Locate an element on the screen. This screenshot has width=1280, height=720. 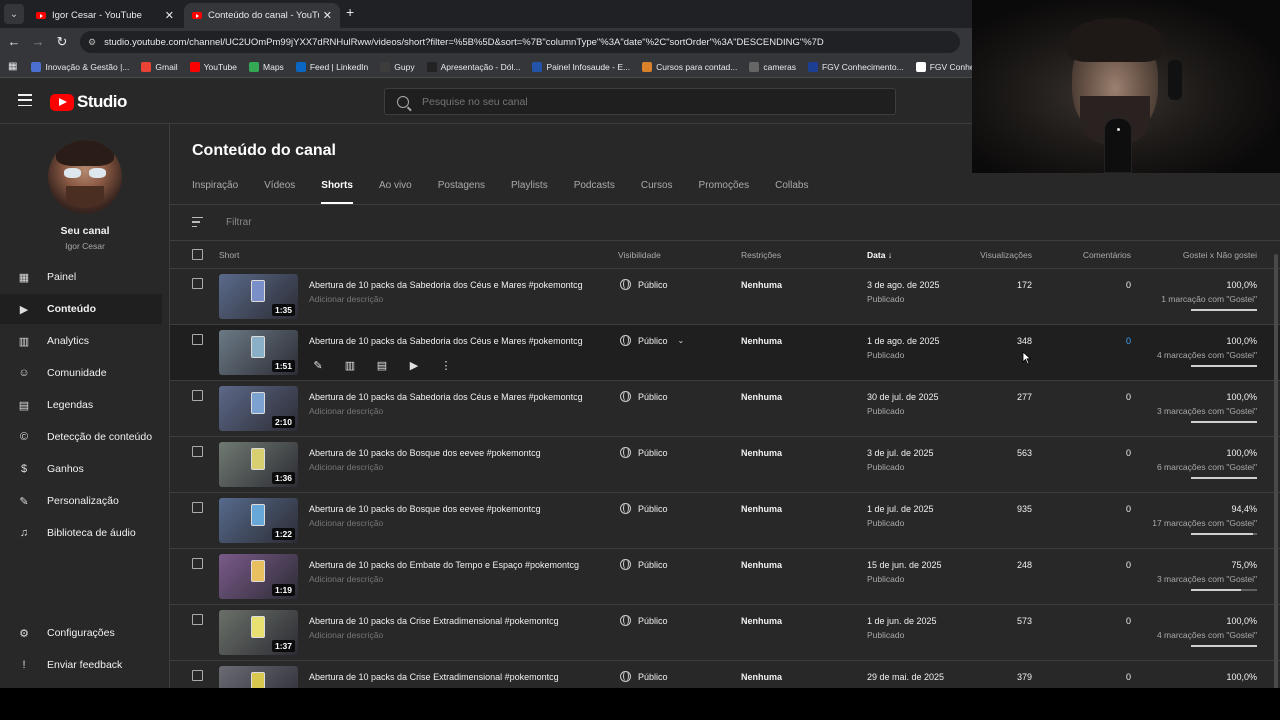
tab-cursos: Cursos is located at coordinates (657, 191).